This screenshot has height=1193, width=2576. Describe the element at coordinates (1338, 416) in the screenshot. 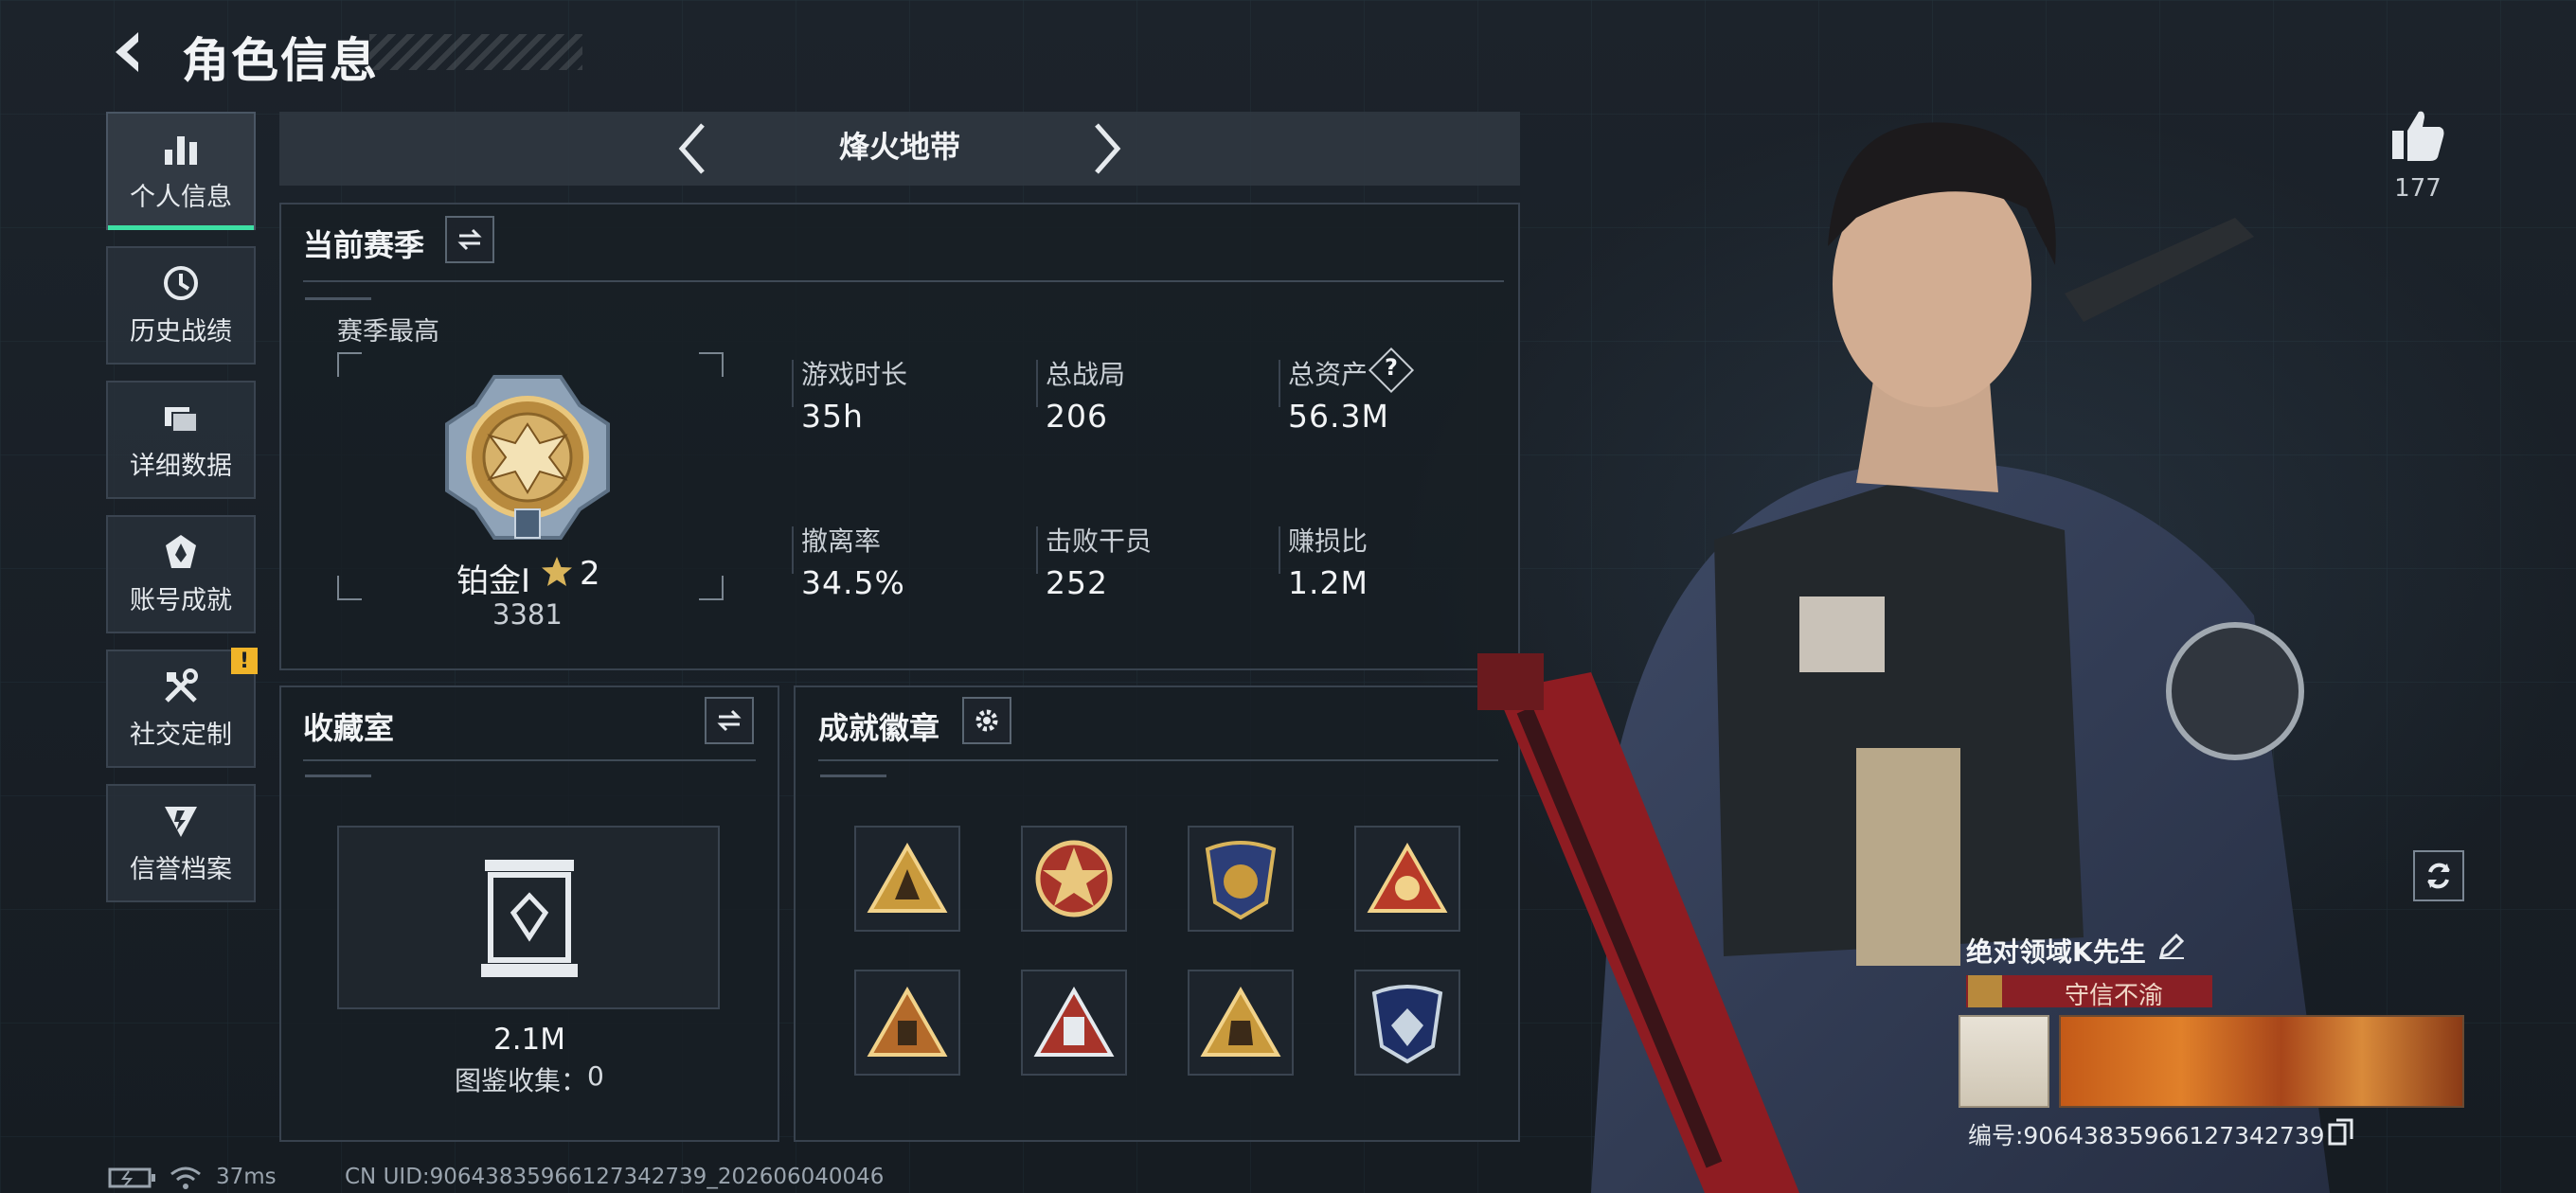

I see `stat-value: 56.3M` at that location.